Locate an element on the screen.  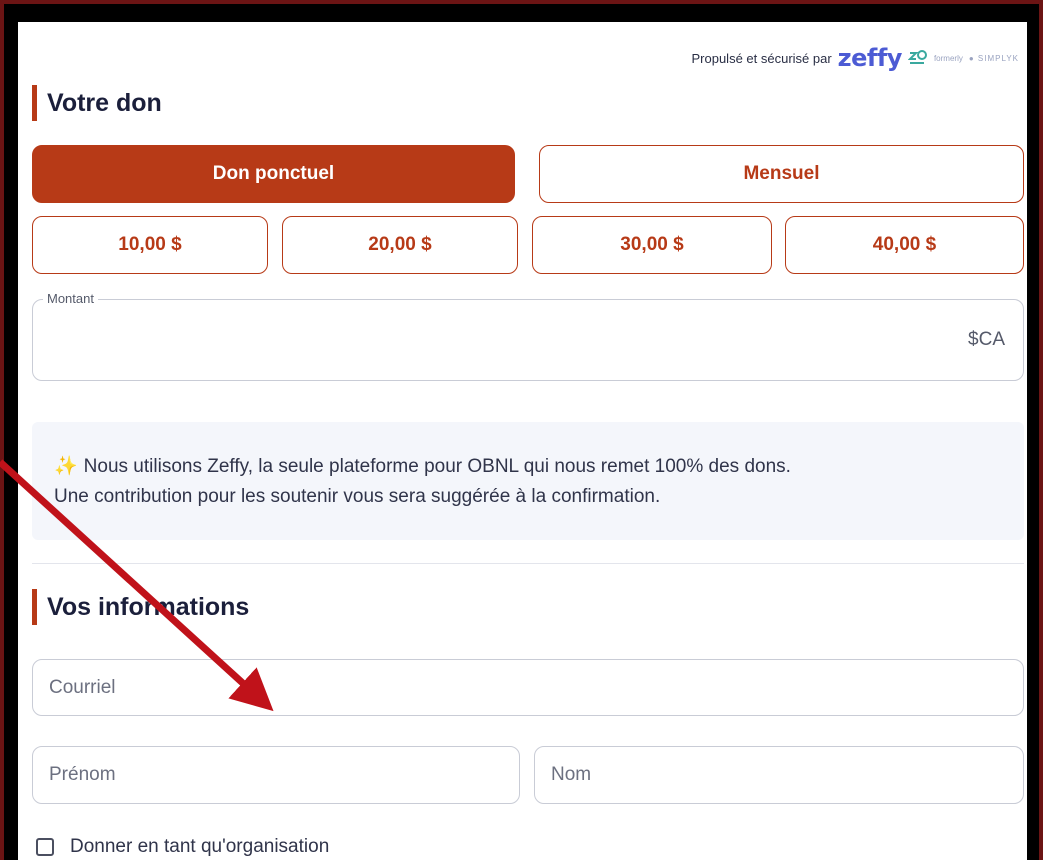
organization-checkbox-label: Donner en tant qu'organisation is located at coordinates (200, 846).